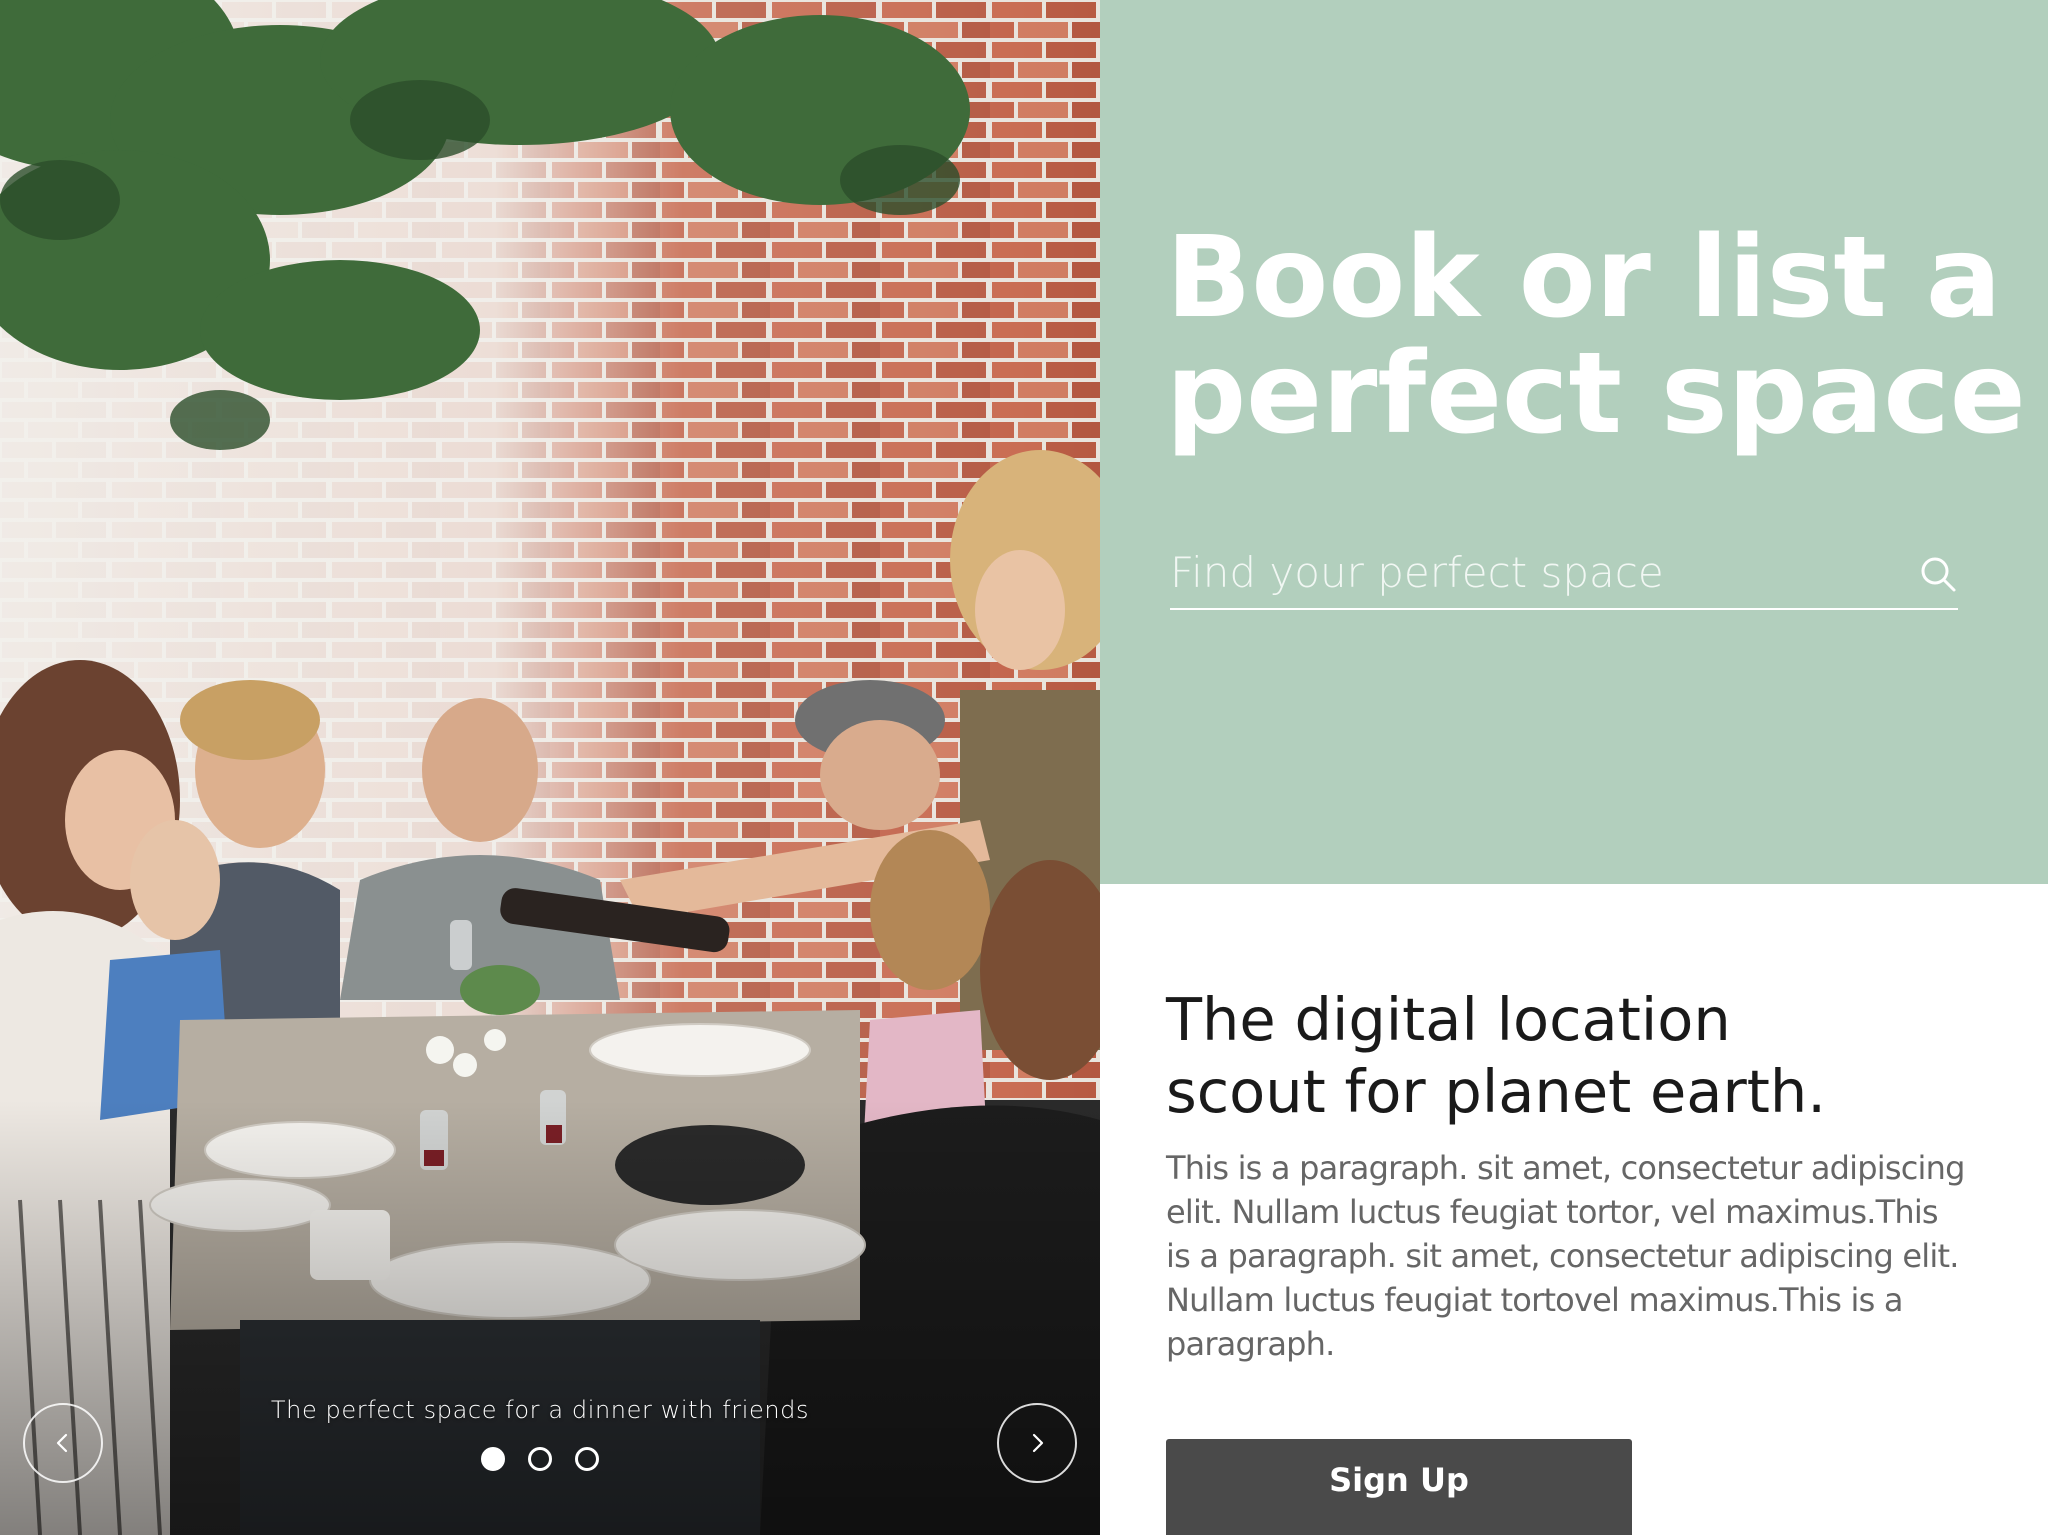  What do you see at coordinates (1938, 574) in the screenshot?
I see `search-icon` at bounding box center [1938, 574].